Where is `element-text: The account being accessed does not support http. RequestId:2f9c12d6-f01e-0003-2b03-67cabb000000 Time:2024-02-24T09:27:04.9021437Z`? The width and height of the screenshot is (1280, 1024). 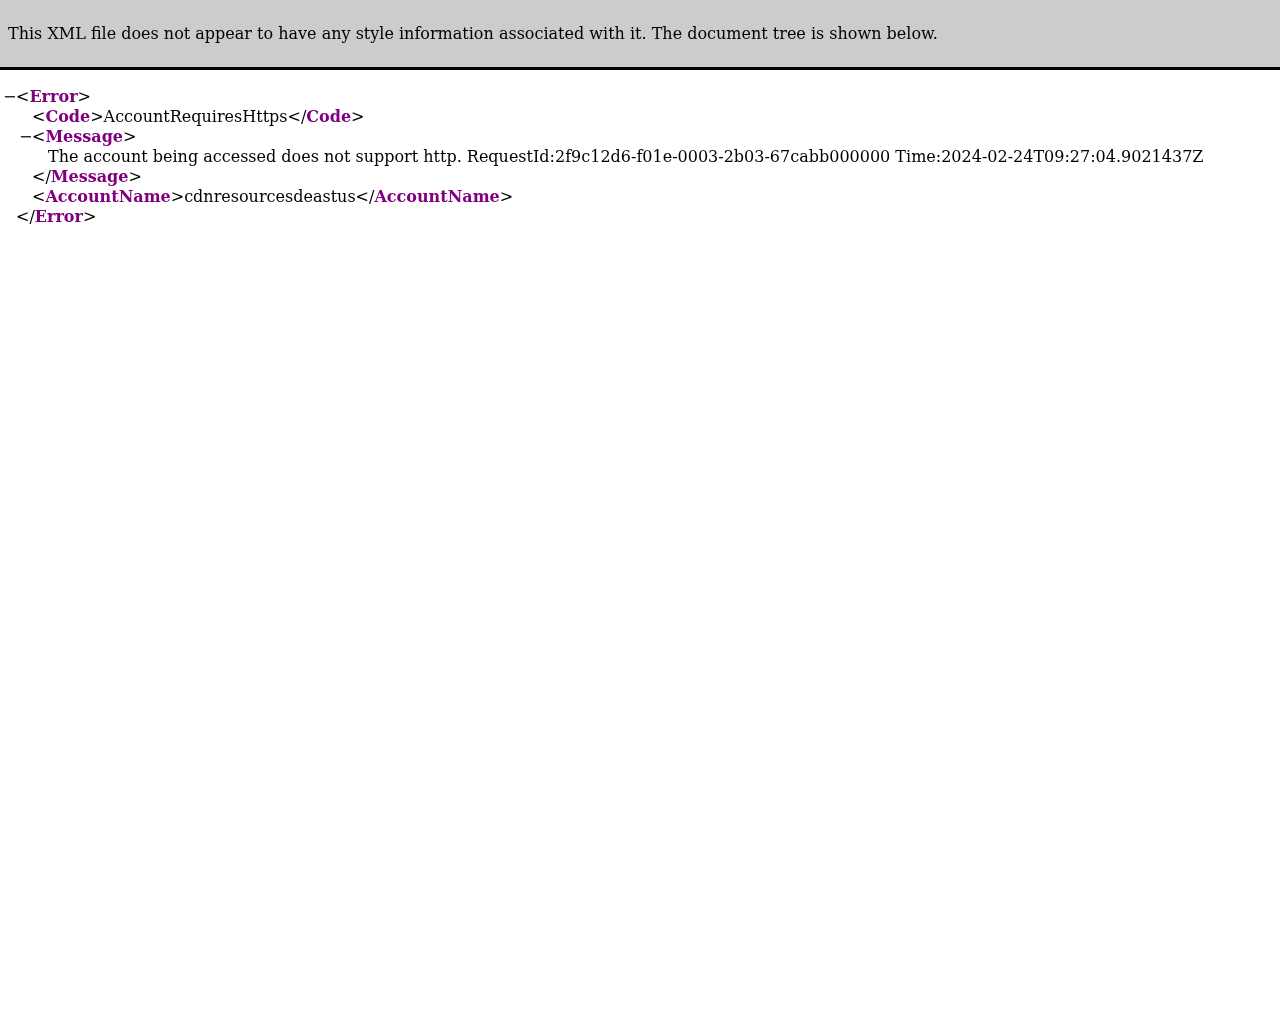 element-text: The account being accessed does not support http. RequestId:2f9c12d6-f01e-0003-2b03-67cabb000000 Time:2024-02-24T09:27:04.9021437Z is located at coordinates (626, 156).